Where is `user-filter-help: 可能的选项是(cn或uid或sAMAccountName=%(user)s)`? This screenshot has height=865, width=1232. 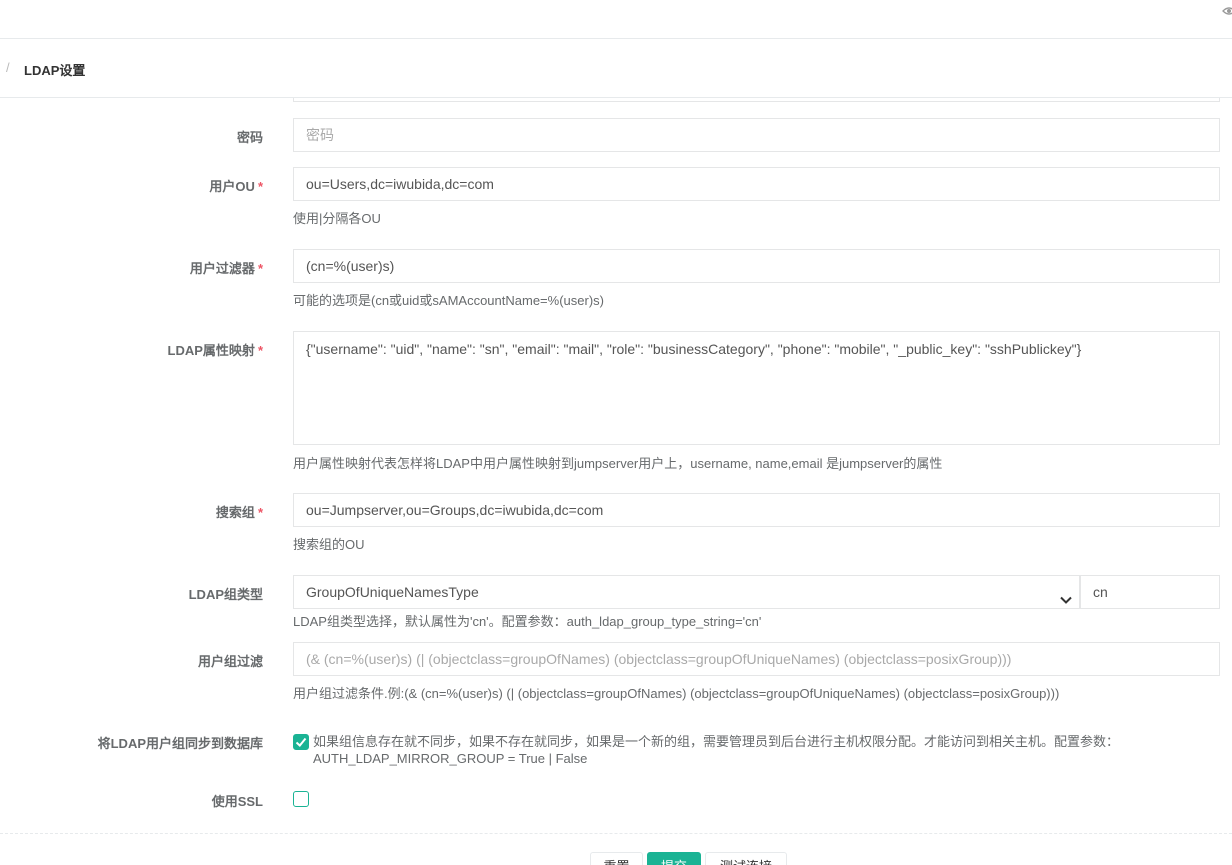 user-filter-help: 可能的选项是(cn或uid或sAMAccountName=%(user)s) is located at coordinates (448, 300).